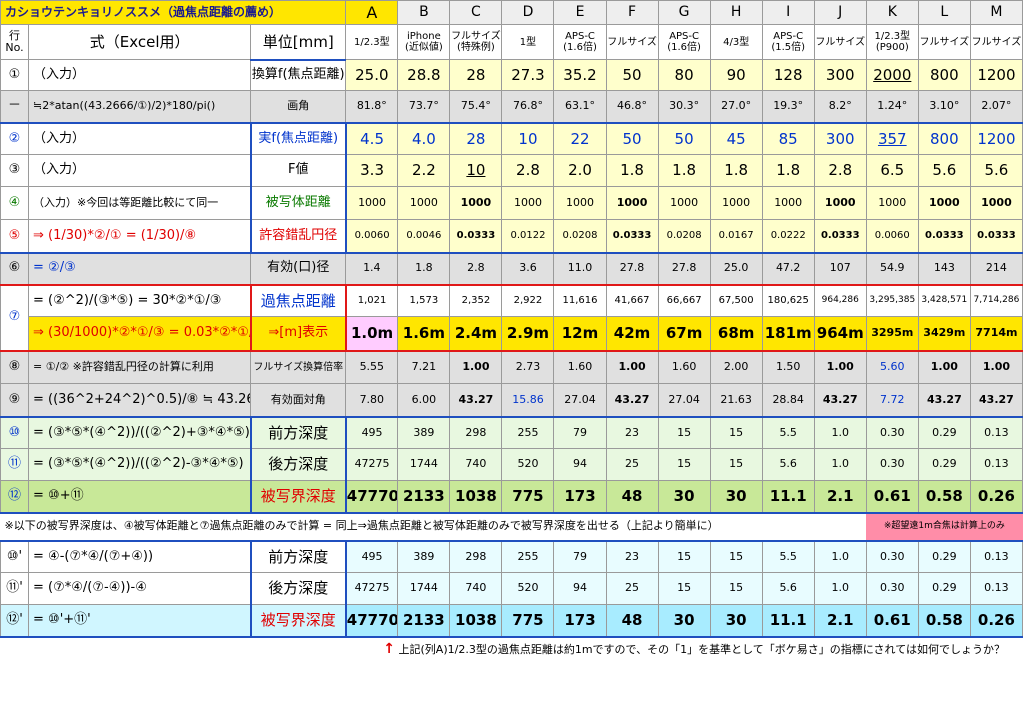 This screenshot has height=702, width=1023. I want to click on value-M: 1000, so click(996, 203).